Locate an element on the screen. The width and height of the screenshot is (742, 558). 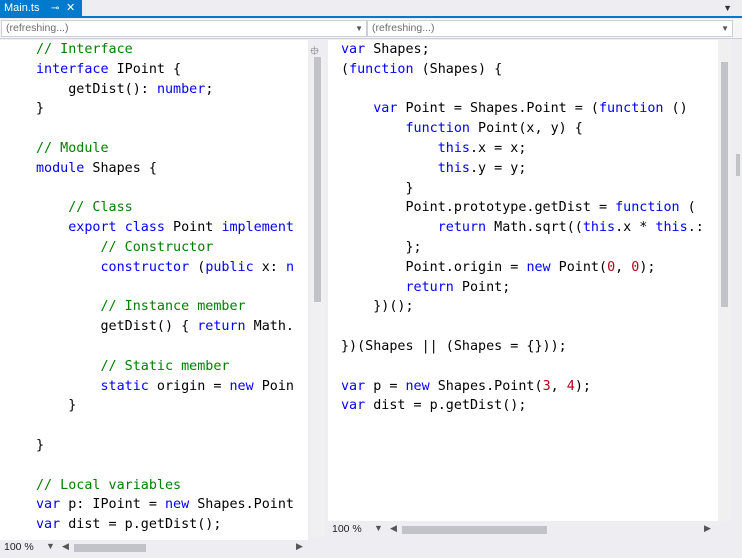
code-line: // Local variables is located at coordinates (165, 486).